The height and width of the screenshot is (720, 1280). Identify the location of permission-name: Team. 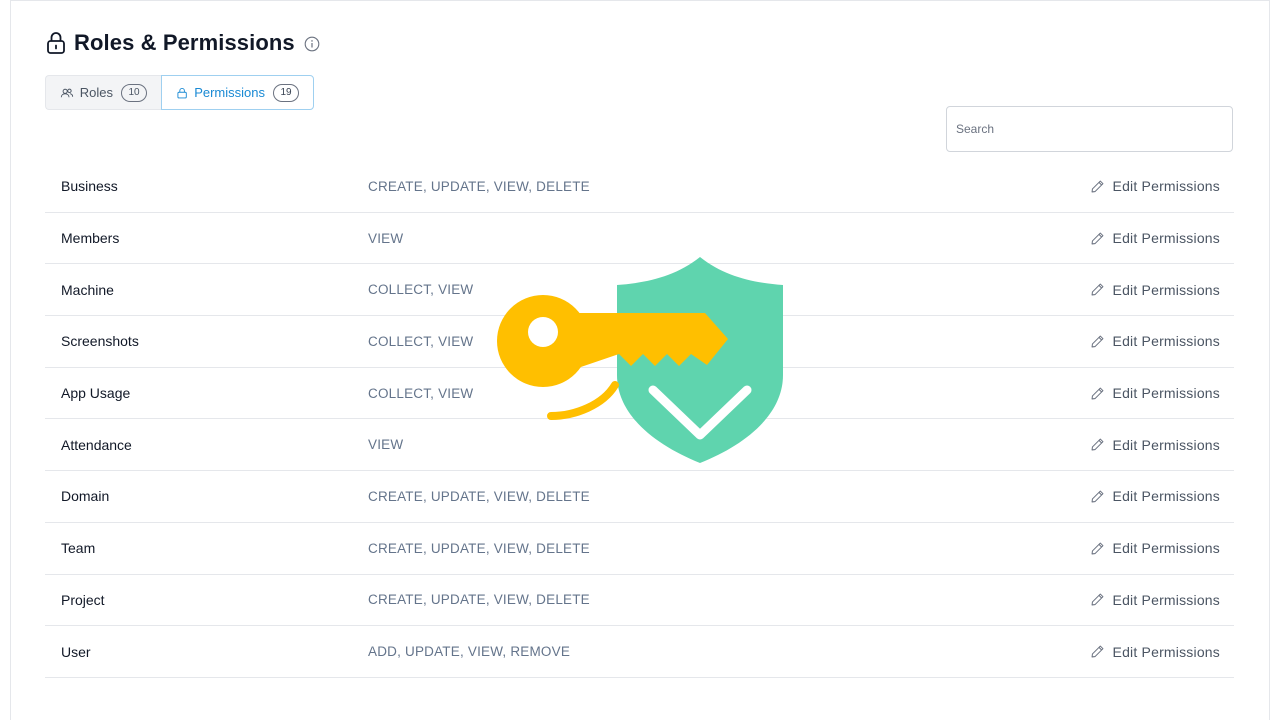
(78, 548).